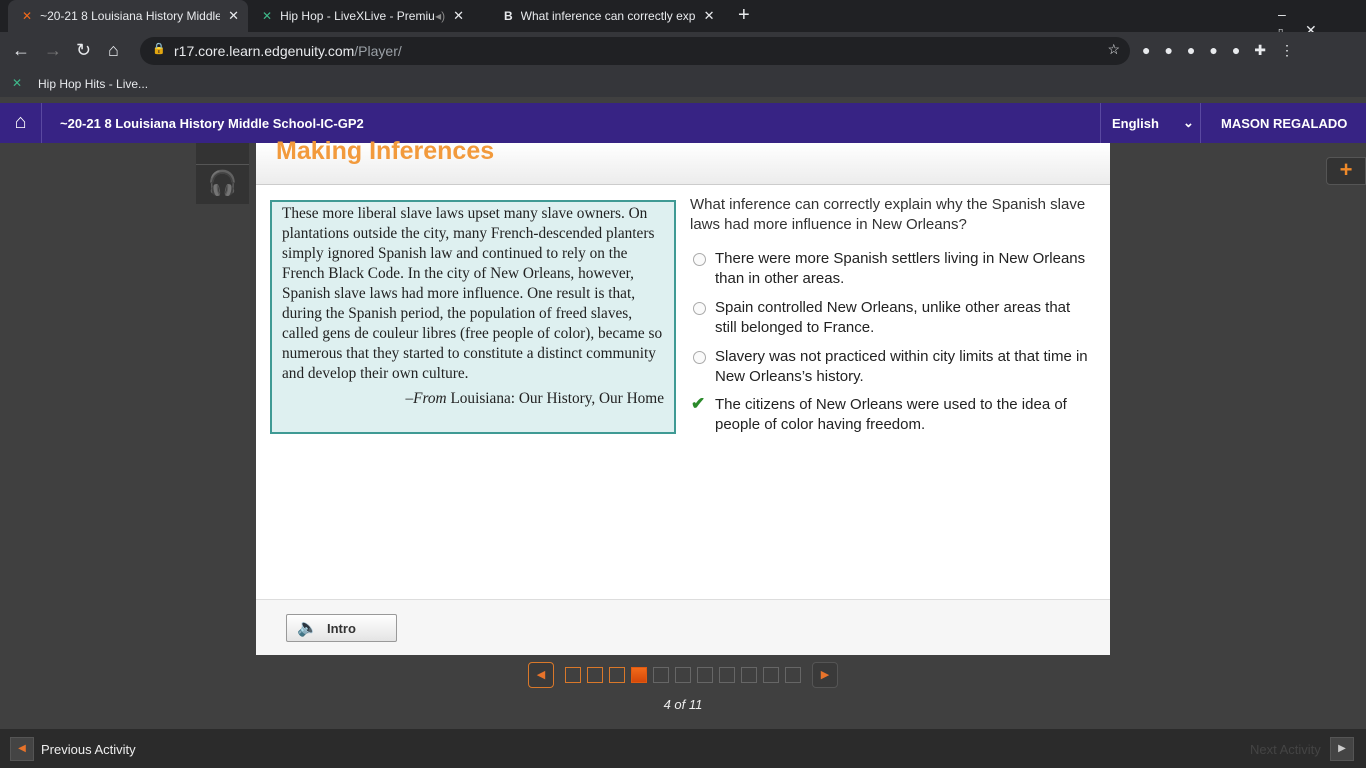 This screenshot has height=768, width=1366. Describe the element at coordinates (698, 403) in the screenshot. I see `checkmark-icon: ✔` at that location.